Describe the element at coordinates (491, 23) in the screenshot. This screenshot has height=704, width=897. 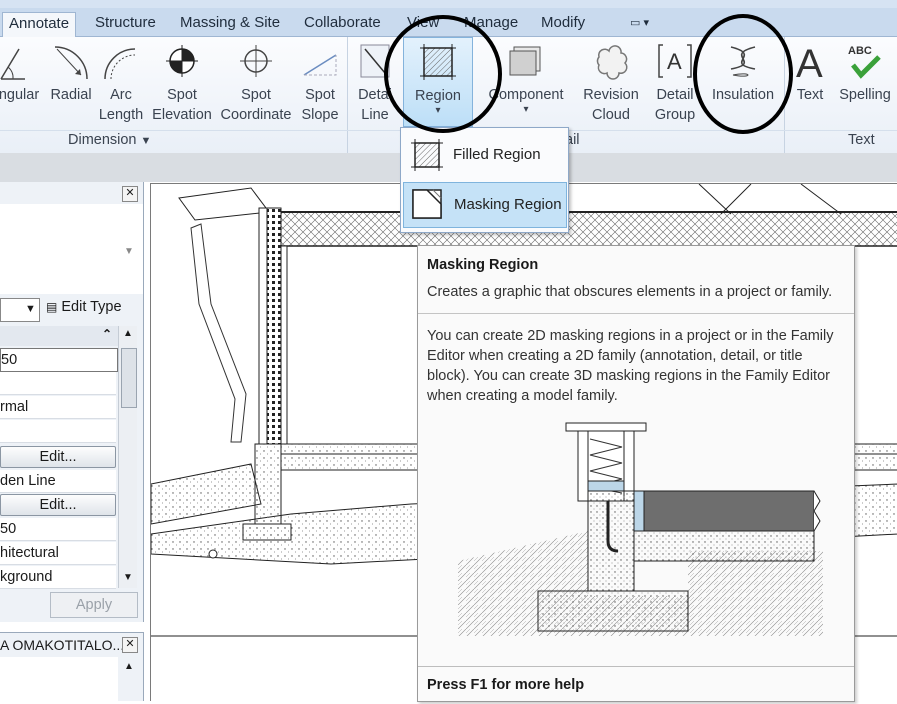
I see `tab-manage: Manage` at that location.